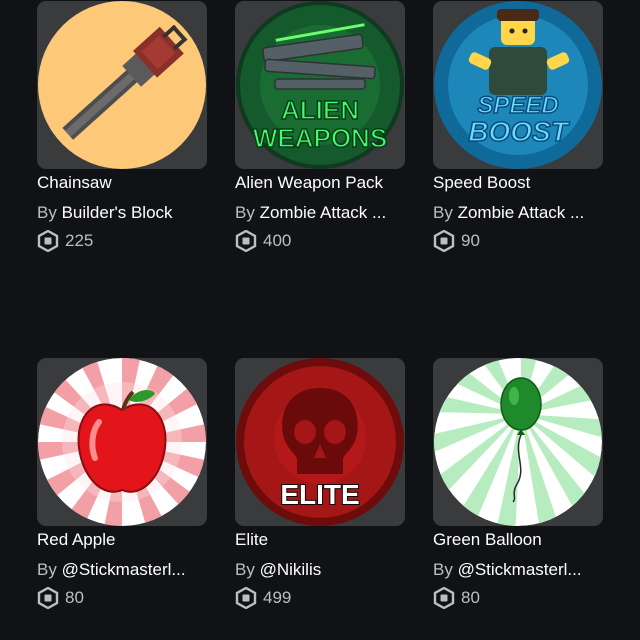  I want to click on item-creator: By Builder's Block, so click(122, 213).